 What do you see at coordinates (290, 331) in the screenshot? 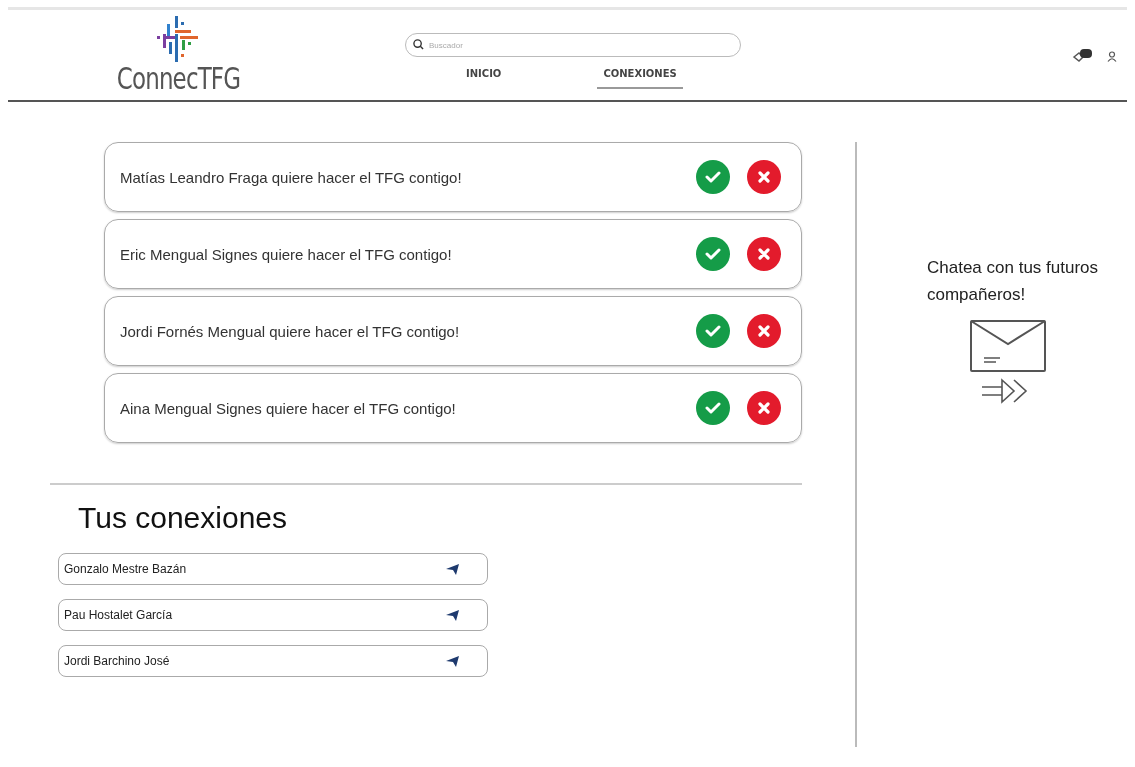
I see `request-message: Jordi Fornés Mengual quiere hacer el TFG contigo!` at bounding box center [290, 331].